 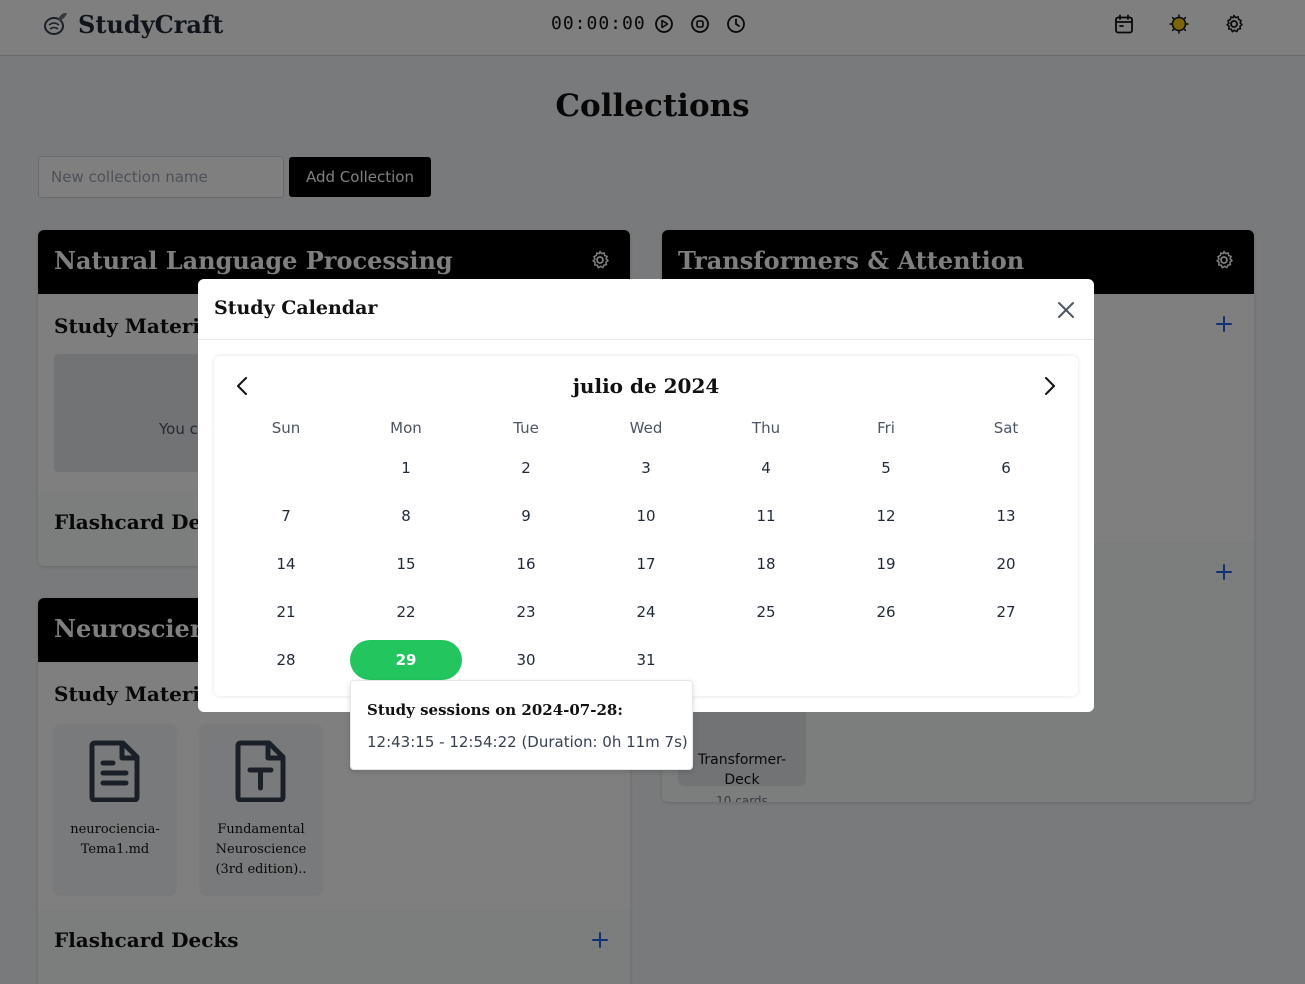 What do you see at coordinates (886, 516) in the screenshot?
I see `calendar-day: 12` at bounding box center [886, 516].